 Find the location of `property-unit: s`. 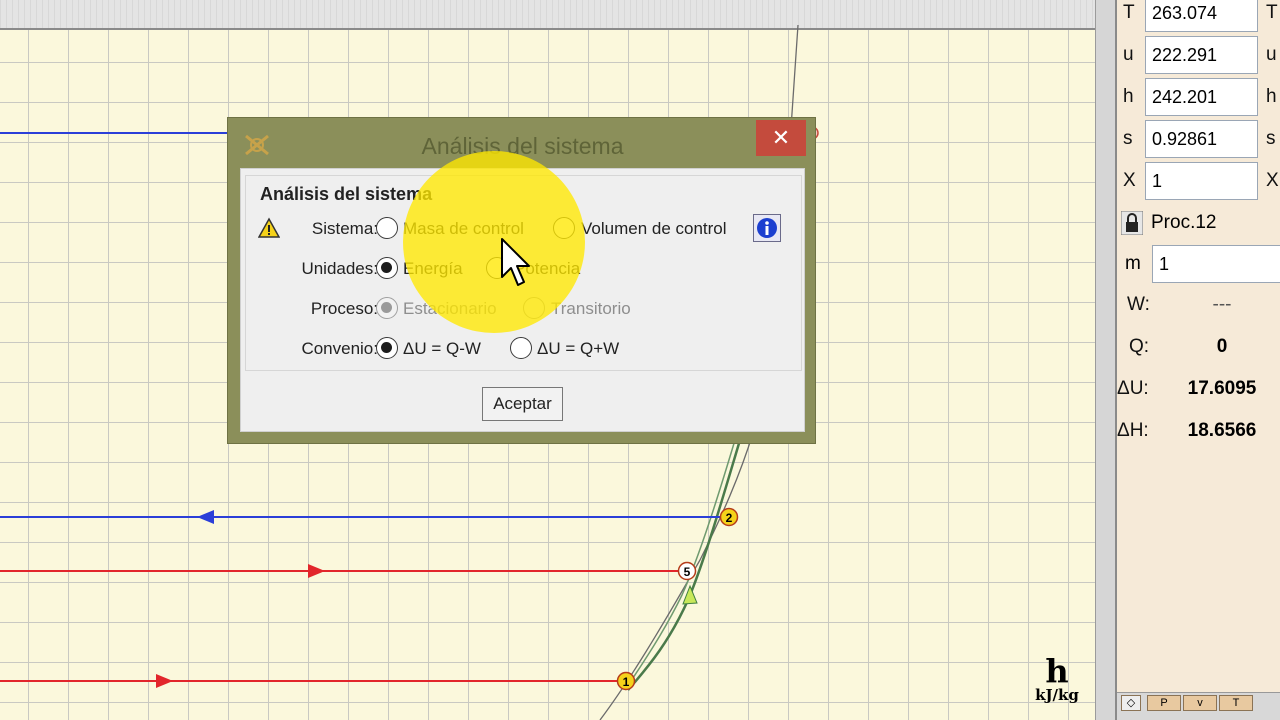

property-unit: s is located at coordinates (1271, 138).